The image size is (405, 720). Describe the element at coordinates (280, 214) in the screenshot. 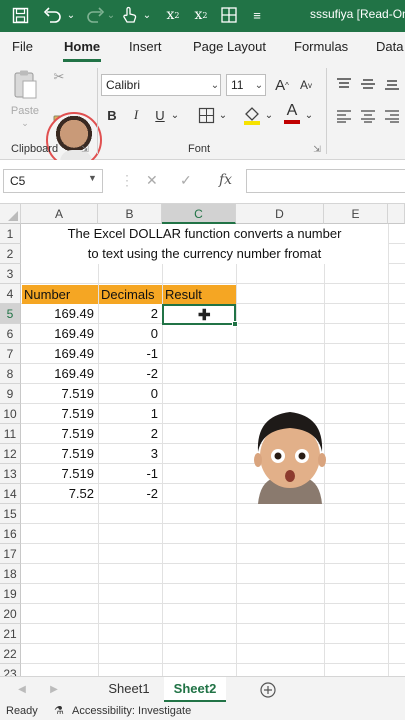

I see `column-header-d: D` at that location.